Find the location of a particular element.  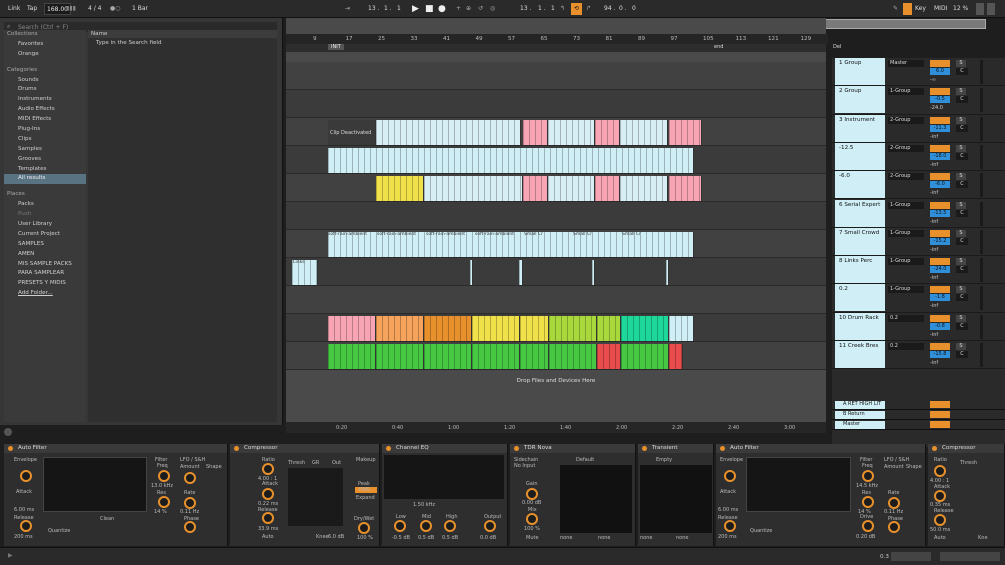

loop-icon: ⟲ is located at coordinates (576, 9).